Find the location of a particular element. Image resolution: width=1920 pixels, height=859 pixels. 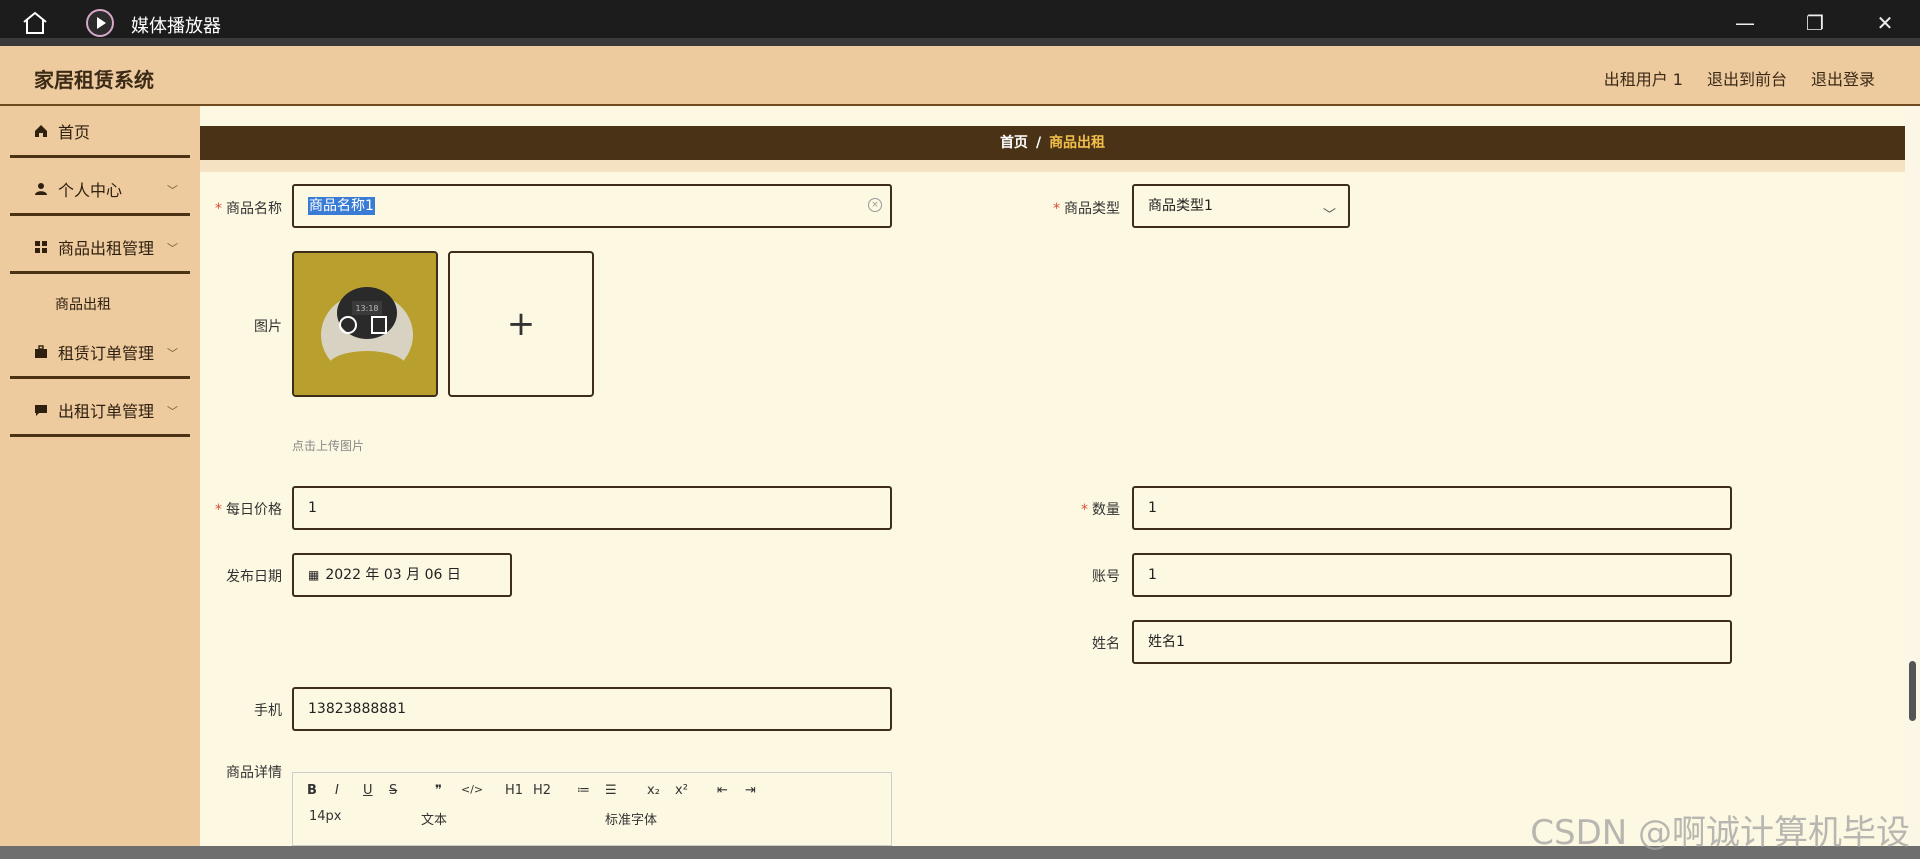

app-header: 家居租赁系统 出租用户 1 退出到前台 退出登录 is located at coordinates (960, 76).